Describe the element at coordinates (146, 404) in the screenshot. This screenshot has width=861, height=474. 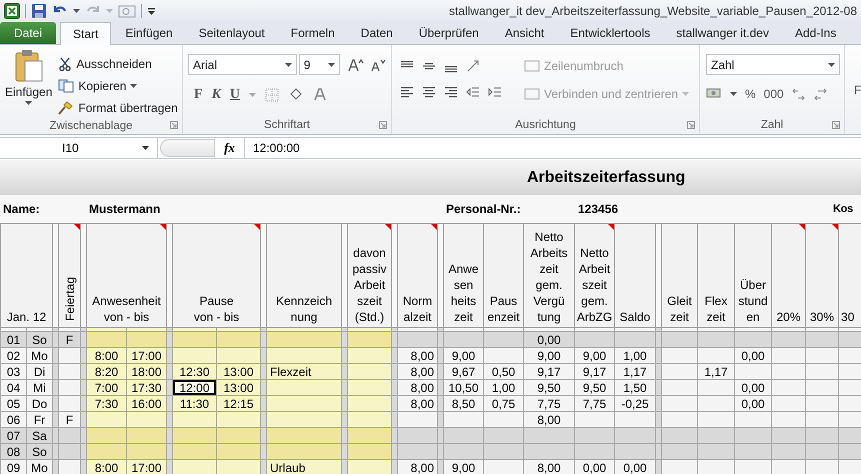
I see `input-cell: 16:00` at that location.